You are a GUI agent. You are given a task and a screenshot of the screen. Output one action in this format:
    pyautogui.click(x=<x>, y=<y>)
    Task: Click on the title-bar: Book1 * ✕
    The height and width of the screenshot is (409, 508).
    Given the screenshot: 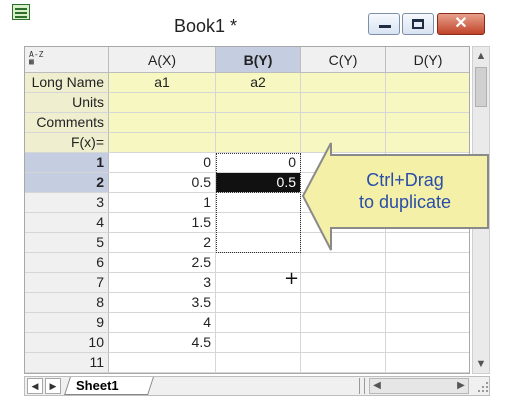 What is the action you would take?
    pyautogui.click(x=254, y=20)
    